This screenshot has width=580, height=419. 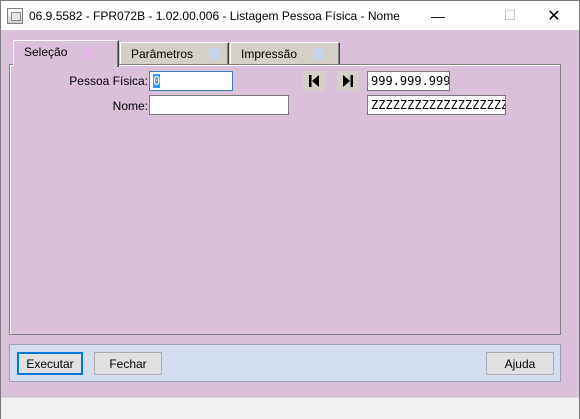 What do you see at coordinates (510, 15) in the screenshot?
I see `maximize-button: ☐` at bounding box center [510, 15].